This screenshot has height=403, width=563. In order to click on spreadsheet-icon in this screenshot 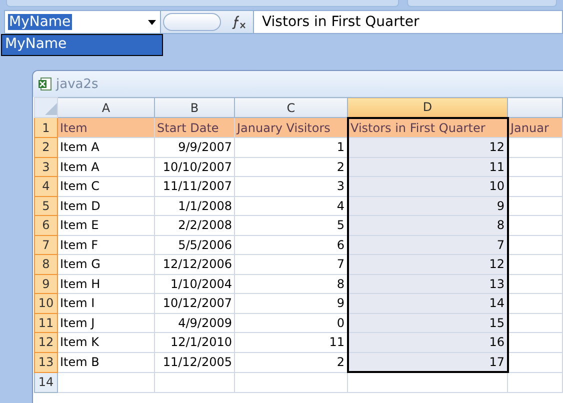, I will do `click(45, 84)`.